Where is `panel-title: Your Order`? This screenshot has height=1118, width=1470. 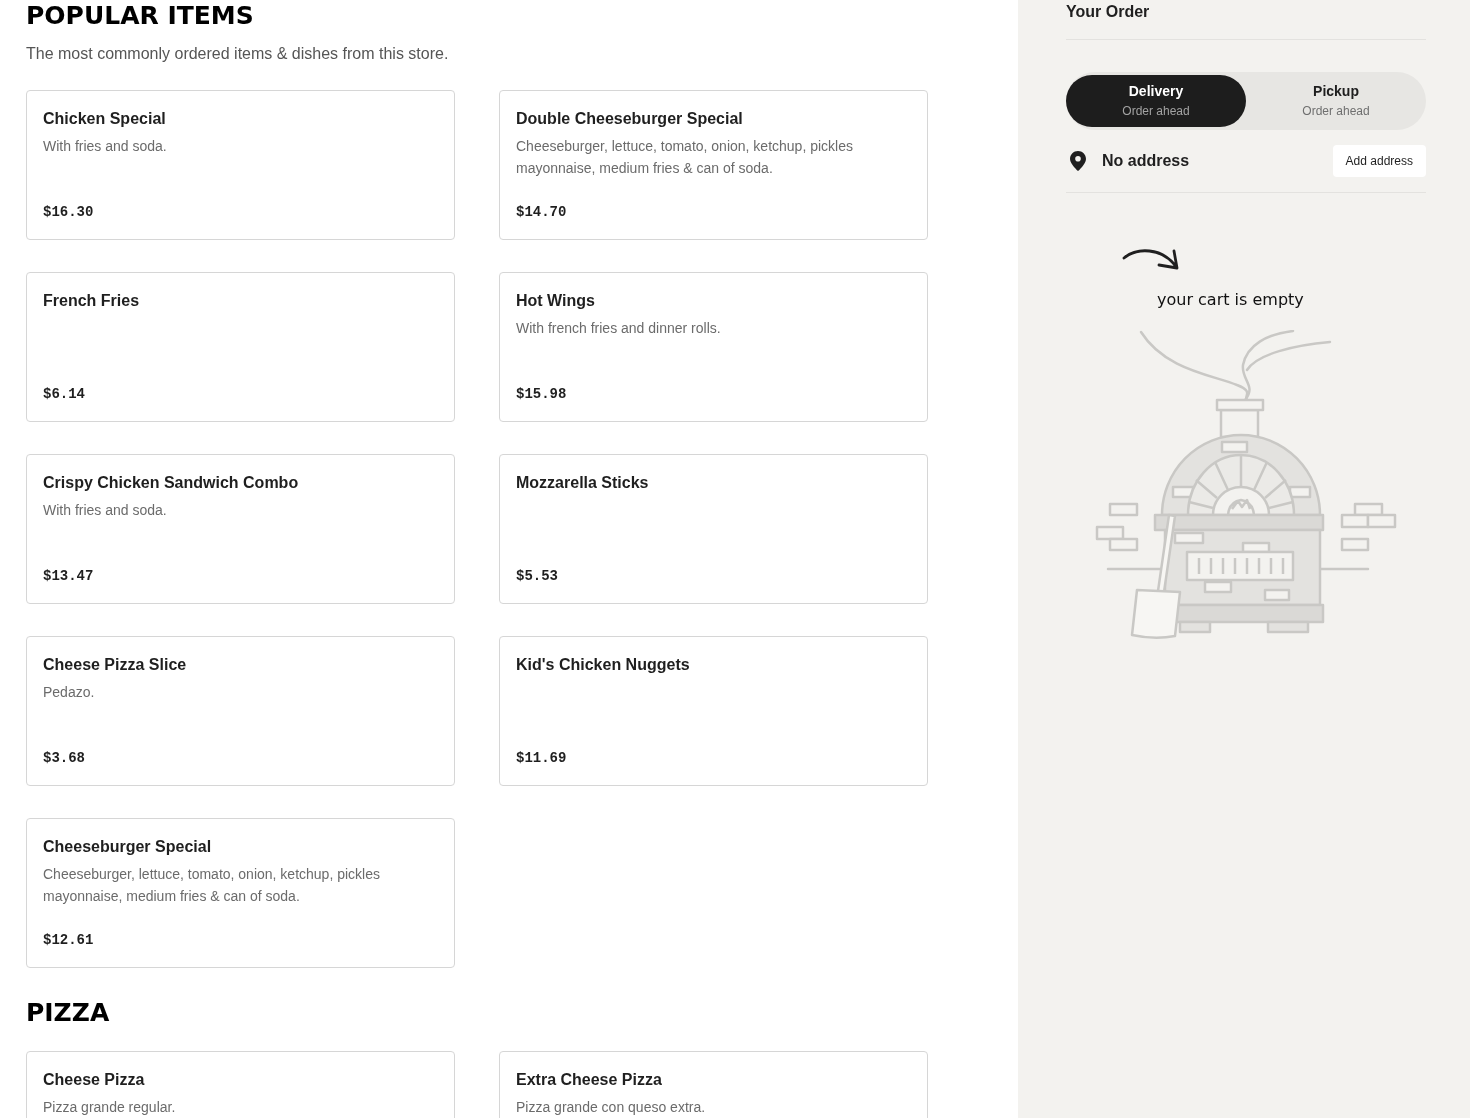 panel-title: Your Order is located at coordinates (1108, 12).